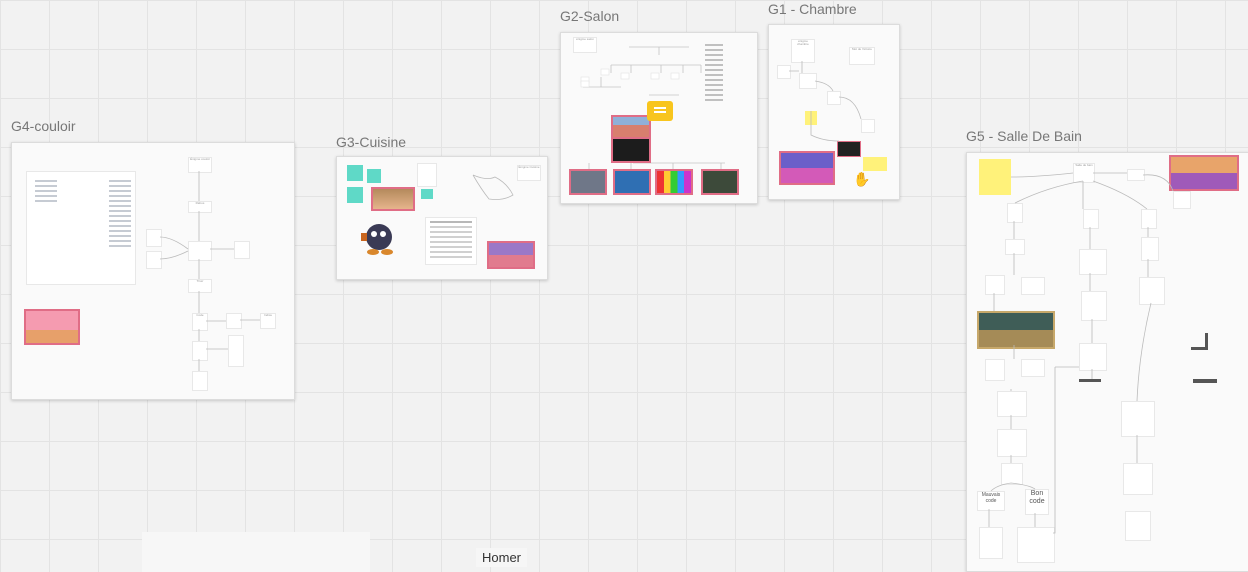  I want to click on collaborator-name-label: Homer, so click(502, 557).